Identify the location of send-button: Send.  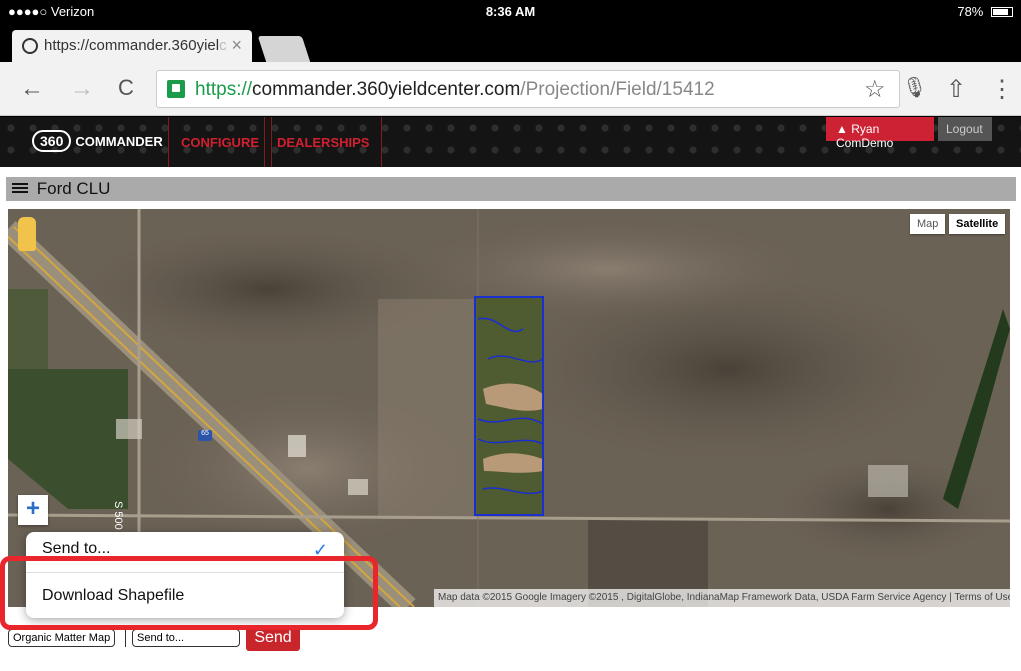
(273, 639).